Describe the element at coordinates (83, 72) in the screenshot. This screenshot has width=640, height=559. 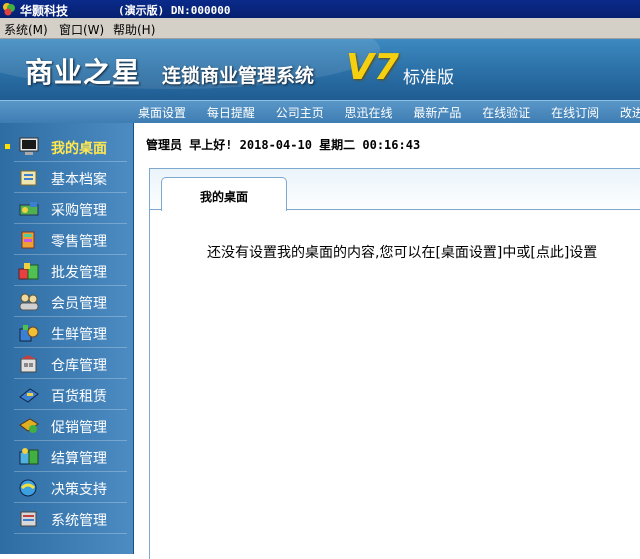
I see `brand-title: 商业之星` at that location.